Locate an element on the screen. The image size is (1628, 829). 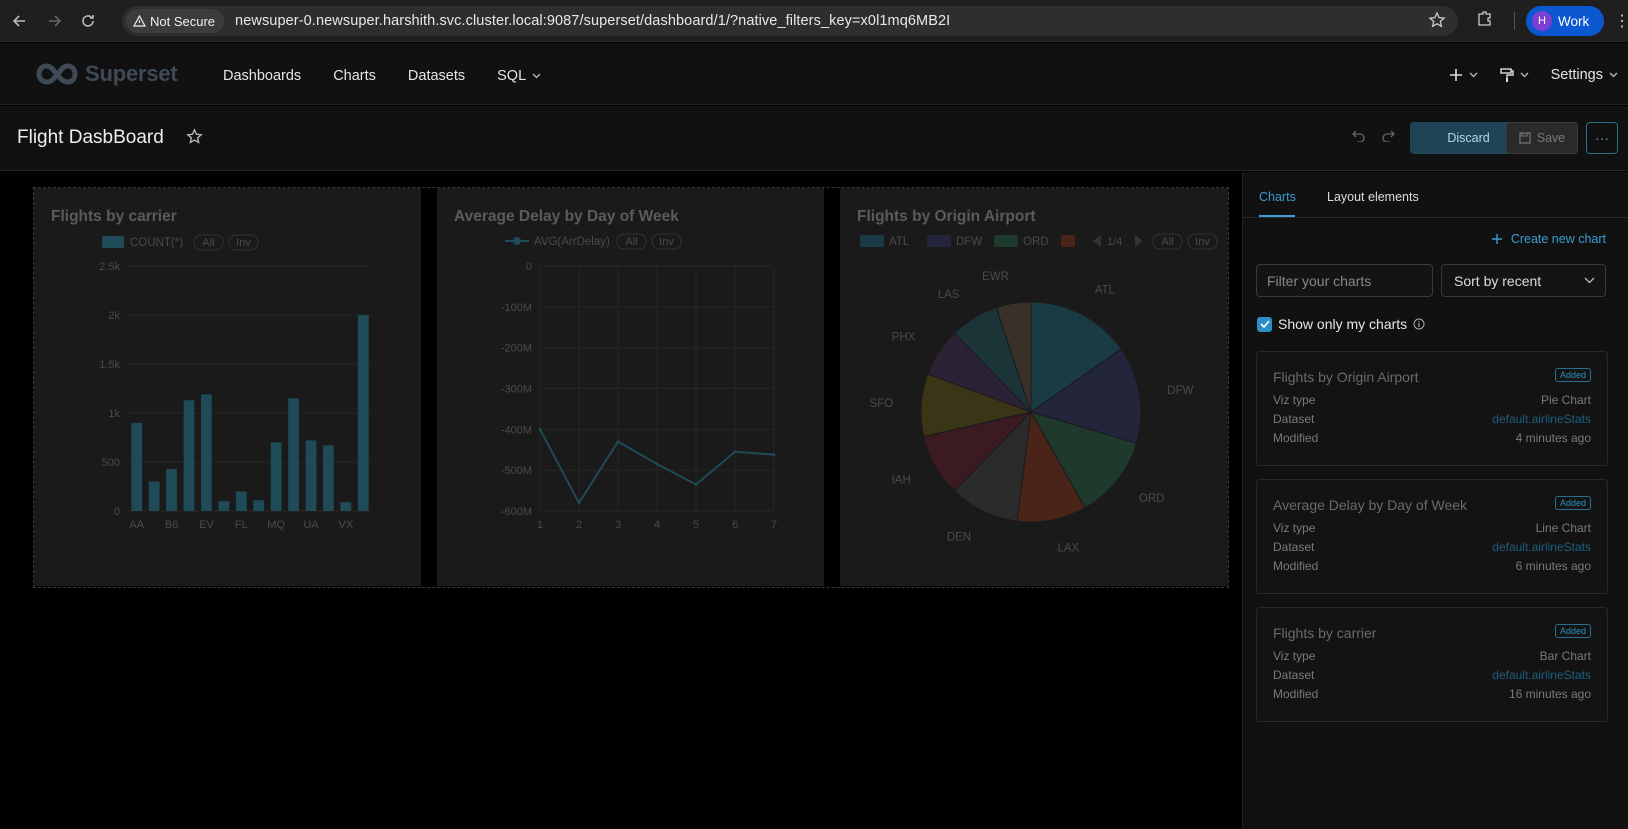
legend-next-icon is located at coordinates (1139, 241).